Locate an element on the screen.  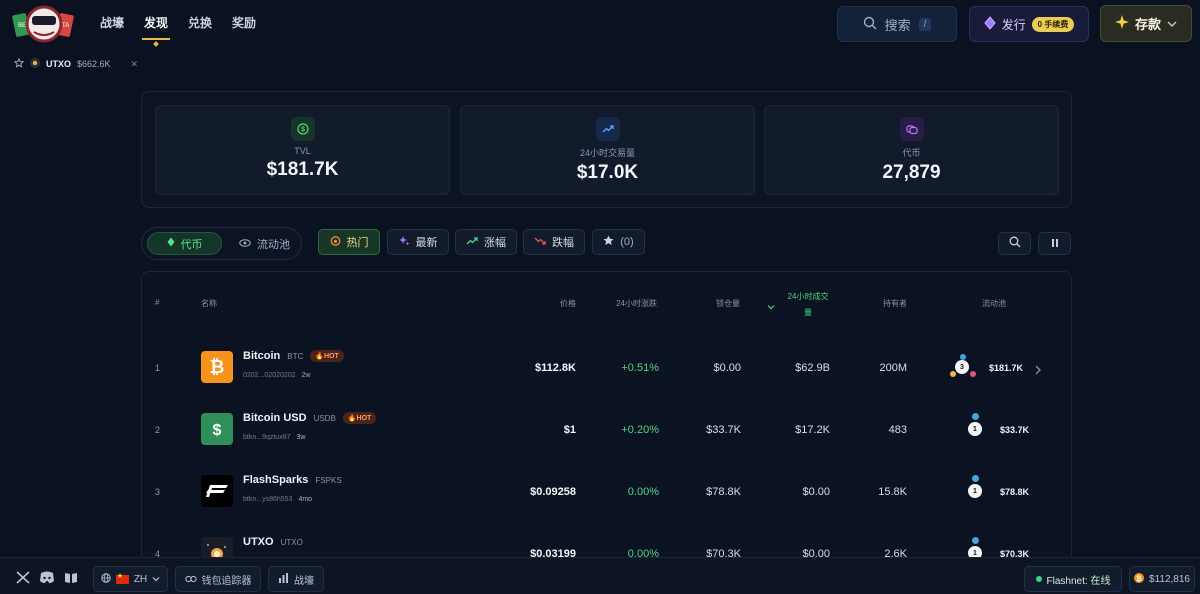
token-age: 3w is located at coordinates (301, 437).